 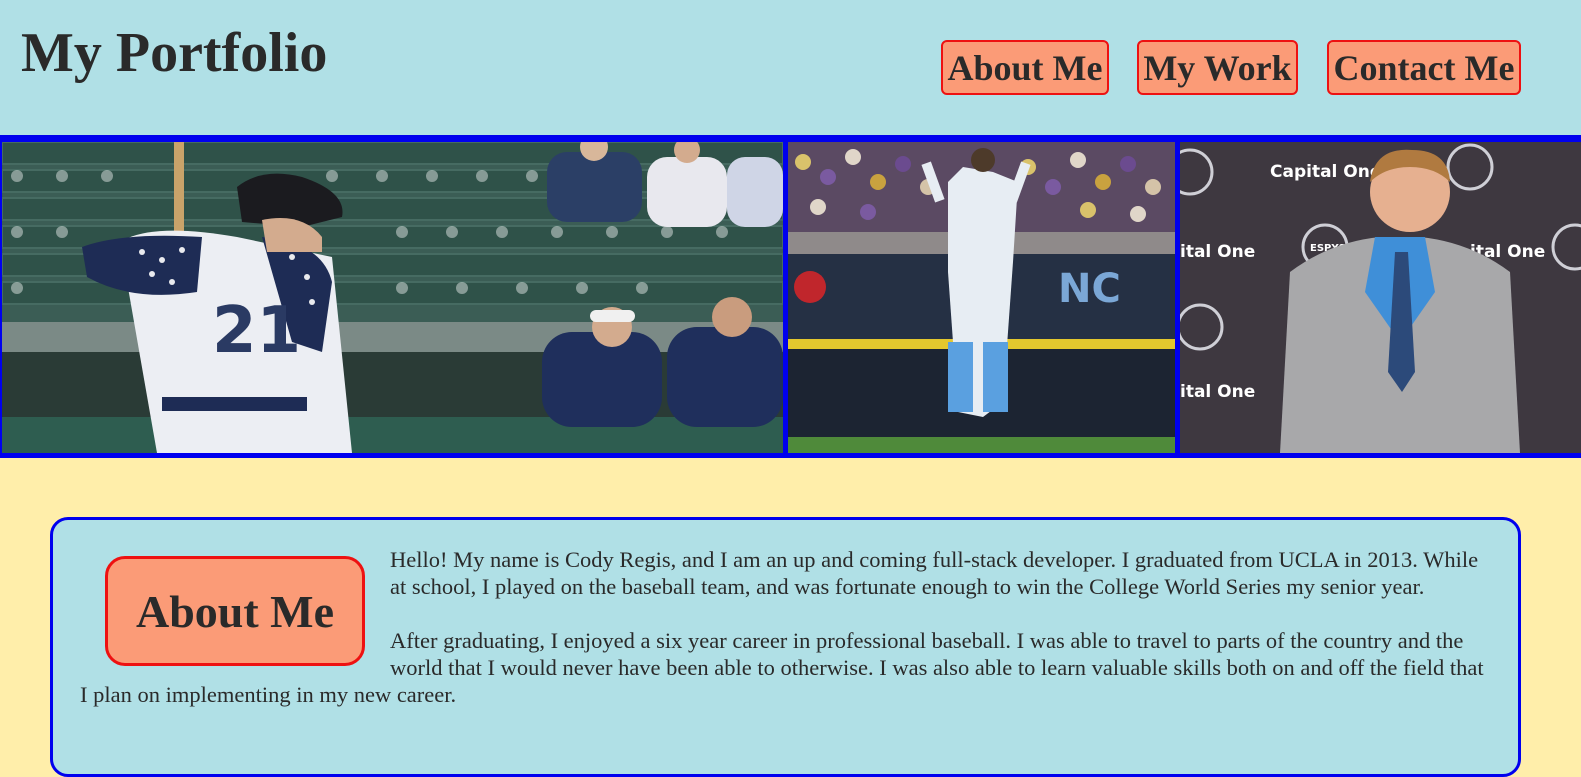 What do you see at coordinates (1089, 289) in the screenshot?
I see `svg-text: NC` at bounding box center [1089, 289].